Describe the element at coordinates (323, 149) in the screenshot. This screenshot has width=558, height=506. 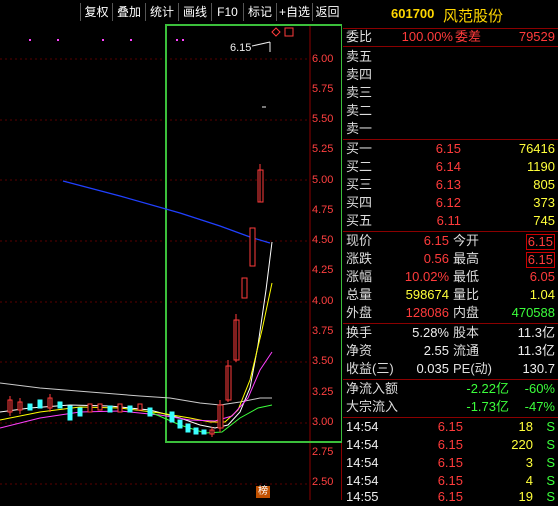
I see `y-tick: 5.25` at that location.